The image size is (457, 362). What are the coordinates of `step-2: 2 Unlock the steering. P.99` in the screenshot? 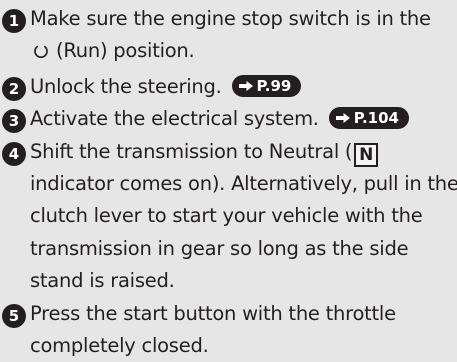 It's located at (228, 87).